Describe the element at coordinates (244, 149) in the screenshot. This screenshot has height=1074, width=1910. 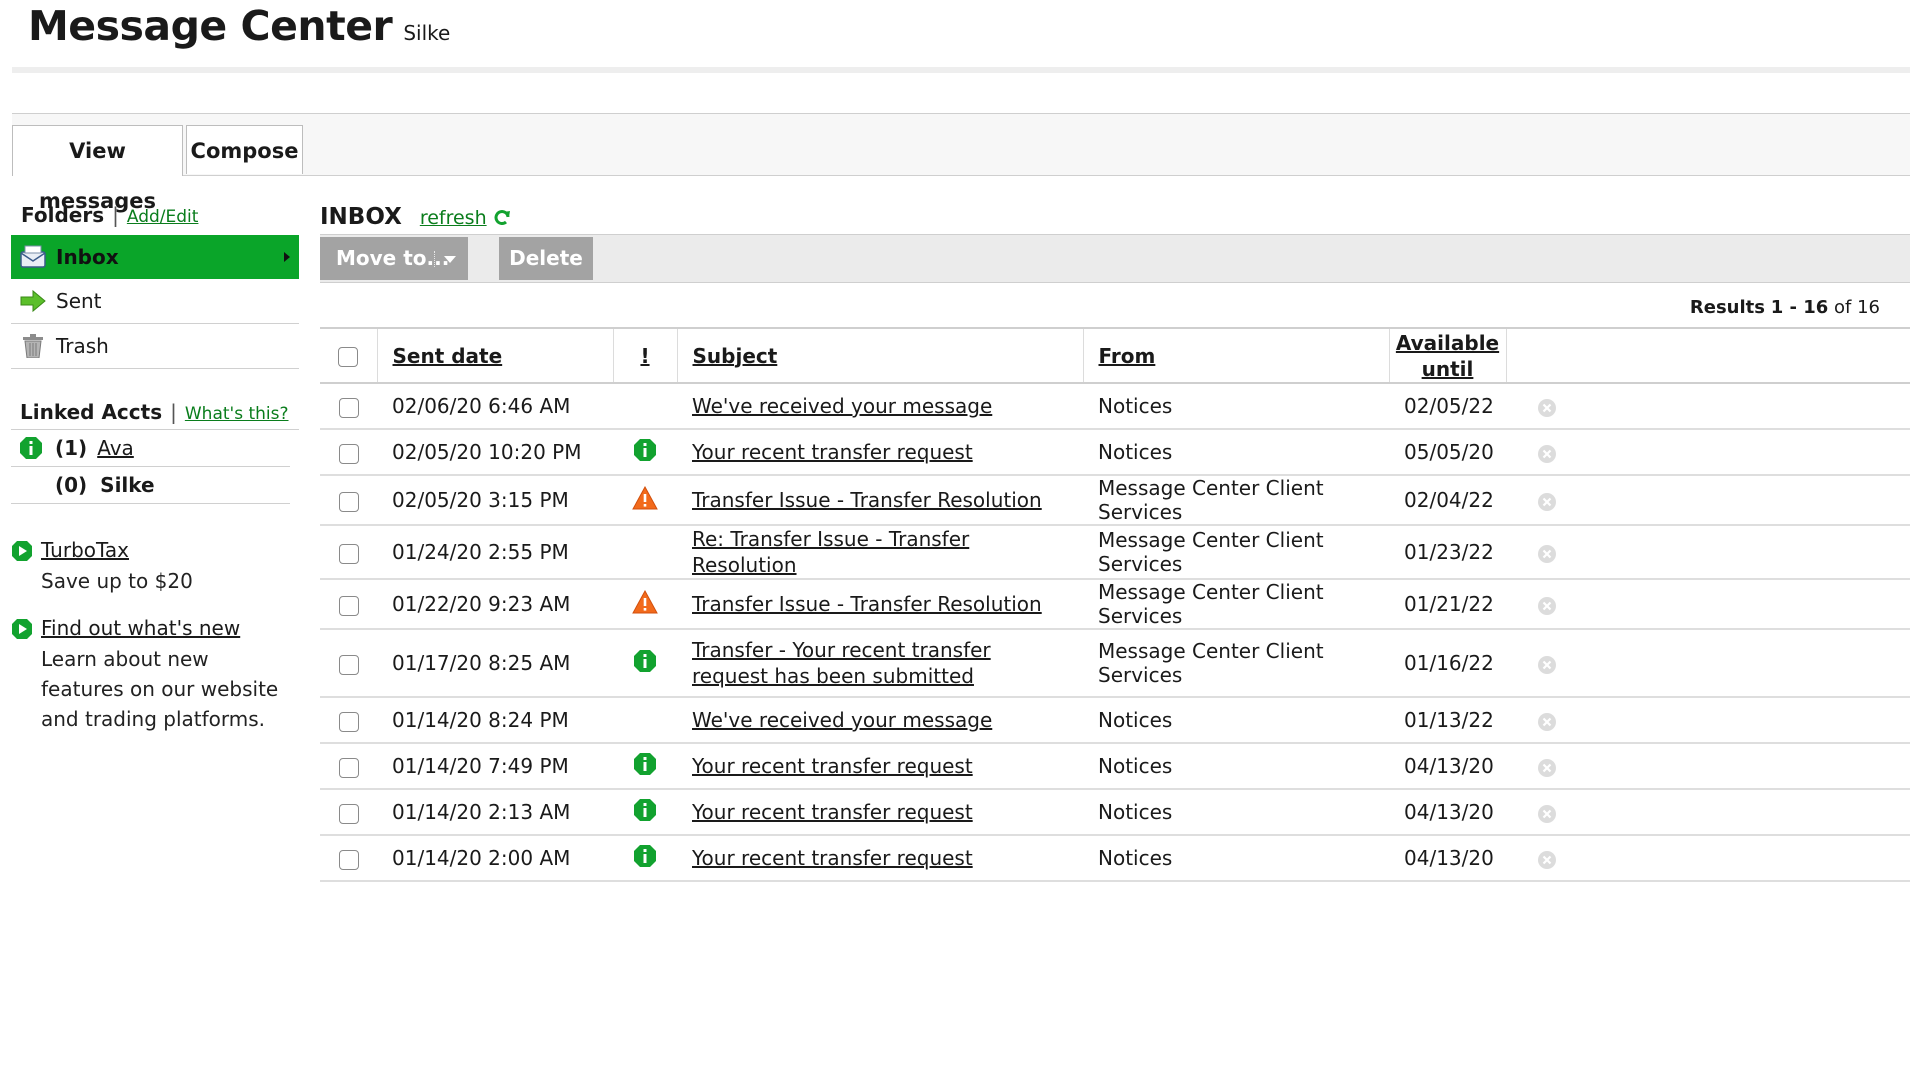
I see `tab-compose: Compose` at that location.